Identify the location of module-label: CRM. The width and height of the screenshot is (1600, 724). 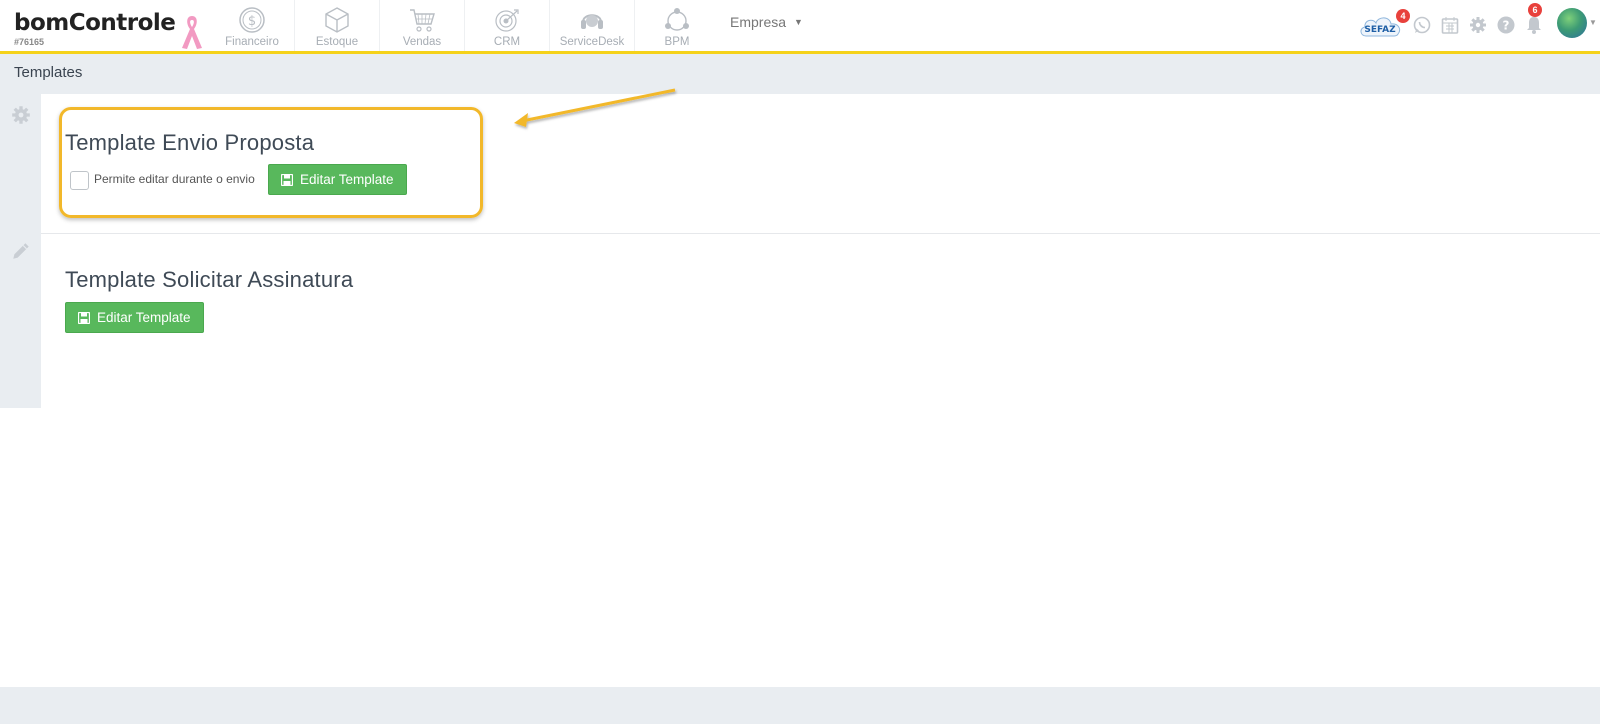
(507, 42).